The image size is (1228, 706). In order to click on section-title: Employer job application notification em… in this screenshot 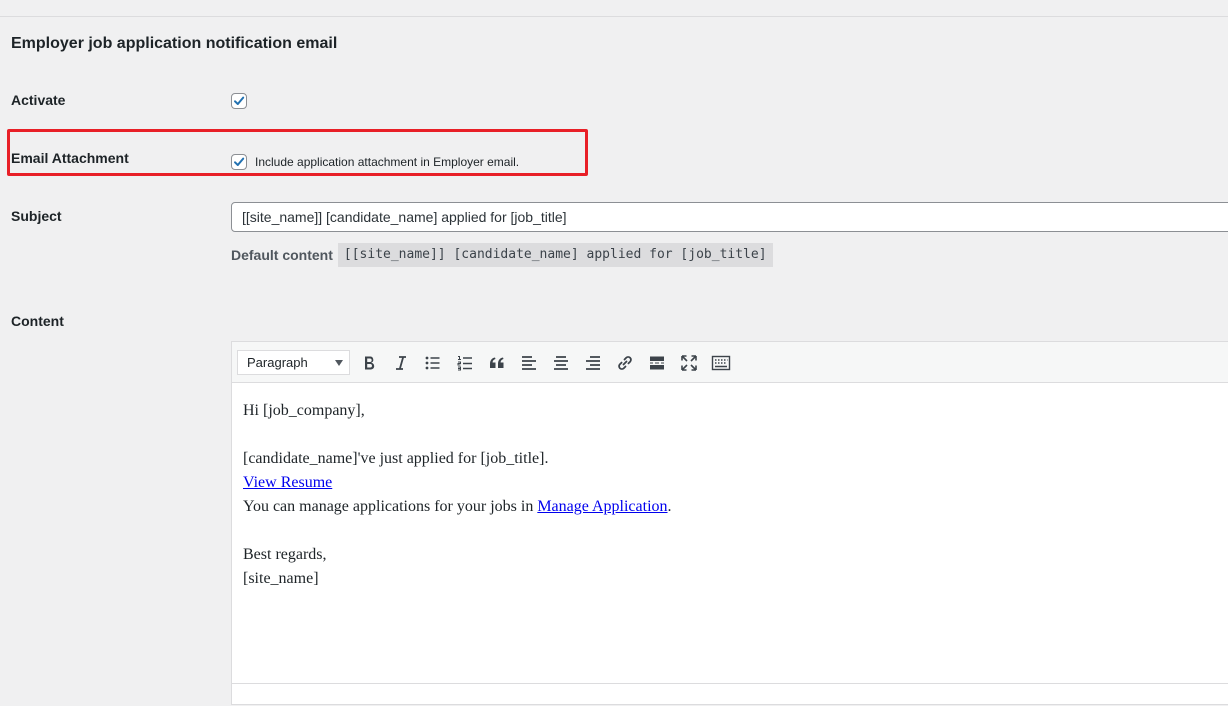, I will do `click(174, 43)`.